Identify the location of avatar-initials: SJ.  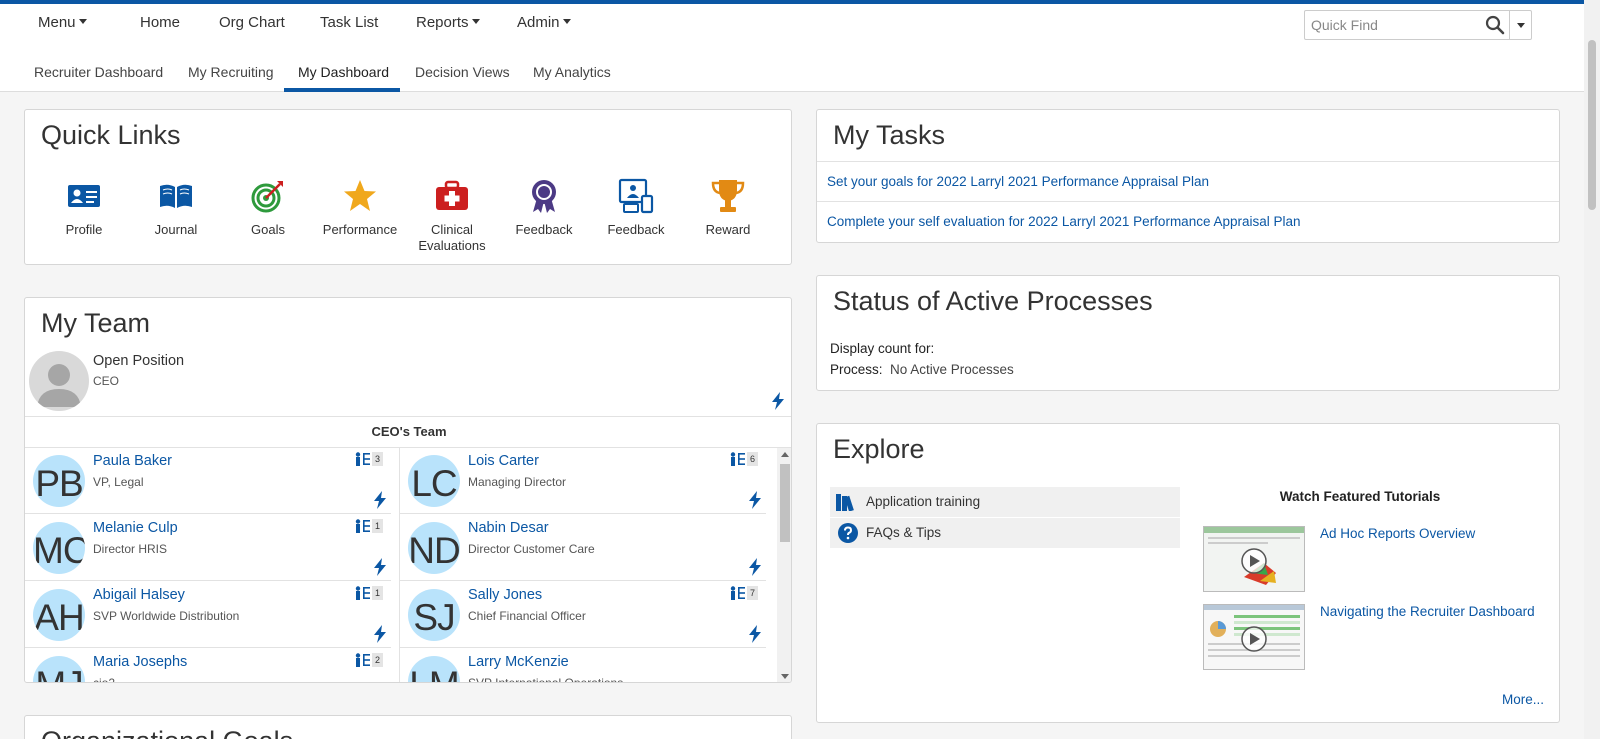
(434, 617).